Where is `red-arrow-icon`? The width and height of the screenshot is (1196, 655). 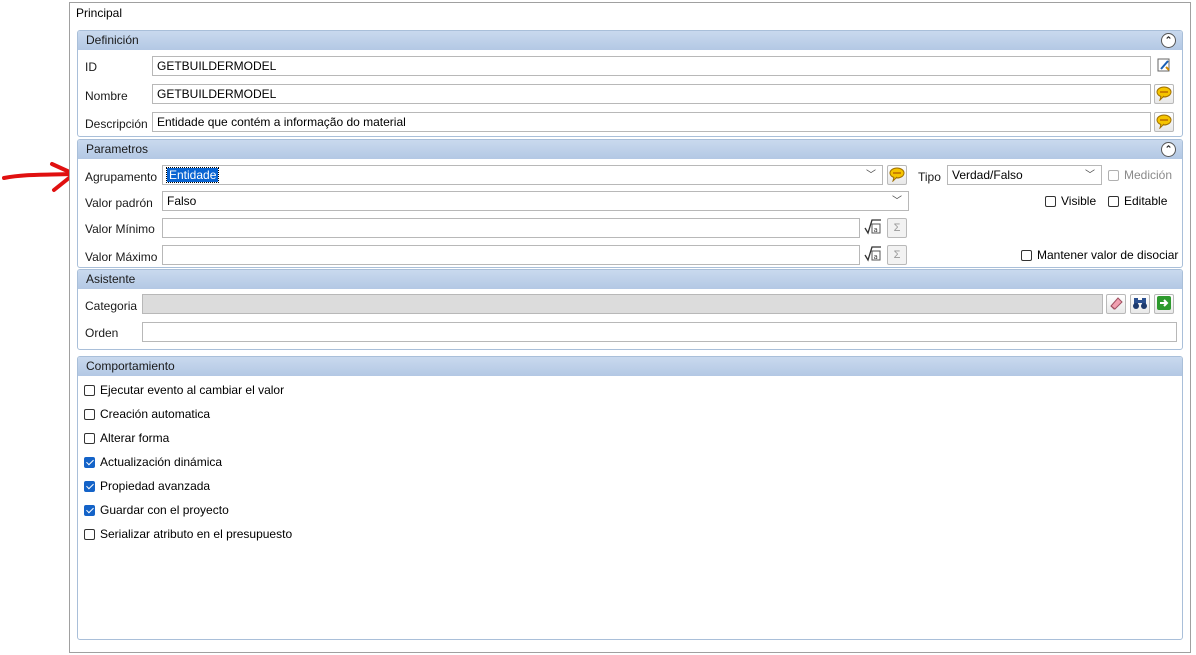 red-arrow-icon is located at coordinates (39, 177).